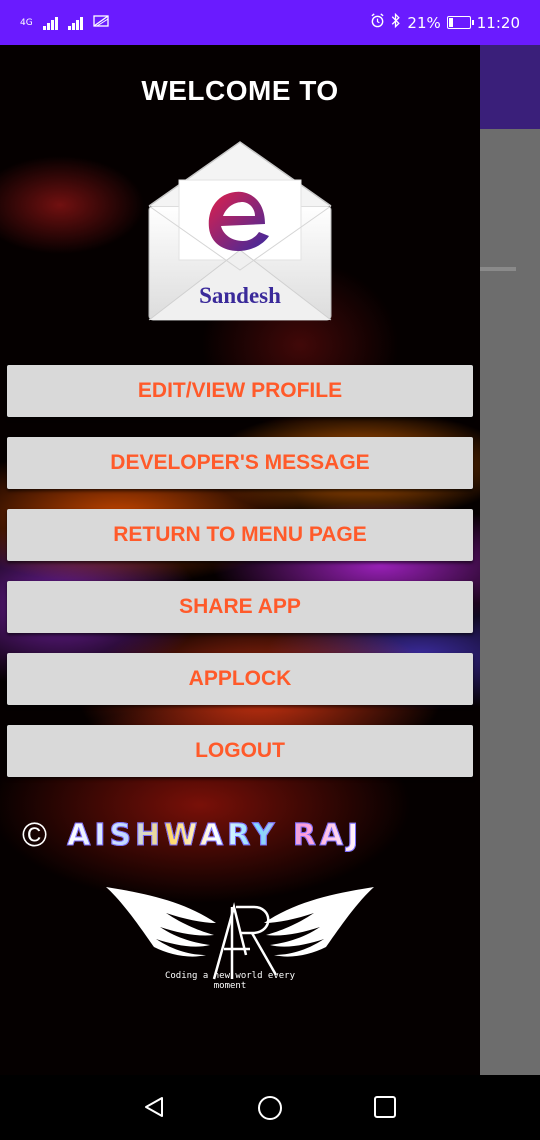 The width and height of the screenshot is (540, 1140). I want to click on welcome-heading: WELCOME TO, so click(240, 90).